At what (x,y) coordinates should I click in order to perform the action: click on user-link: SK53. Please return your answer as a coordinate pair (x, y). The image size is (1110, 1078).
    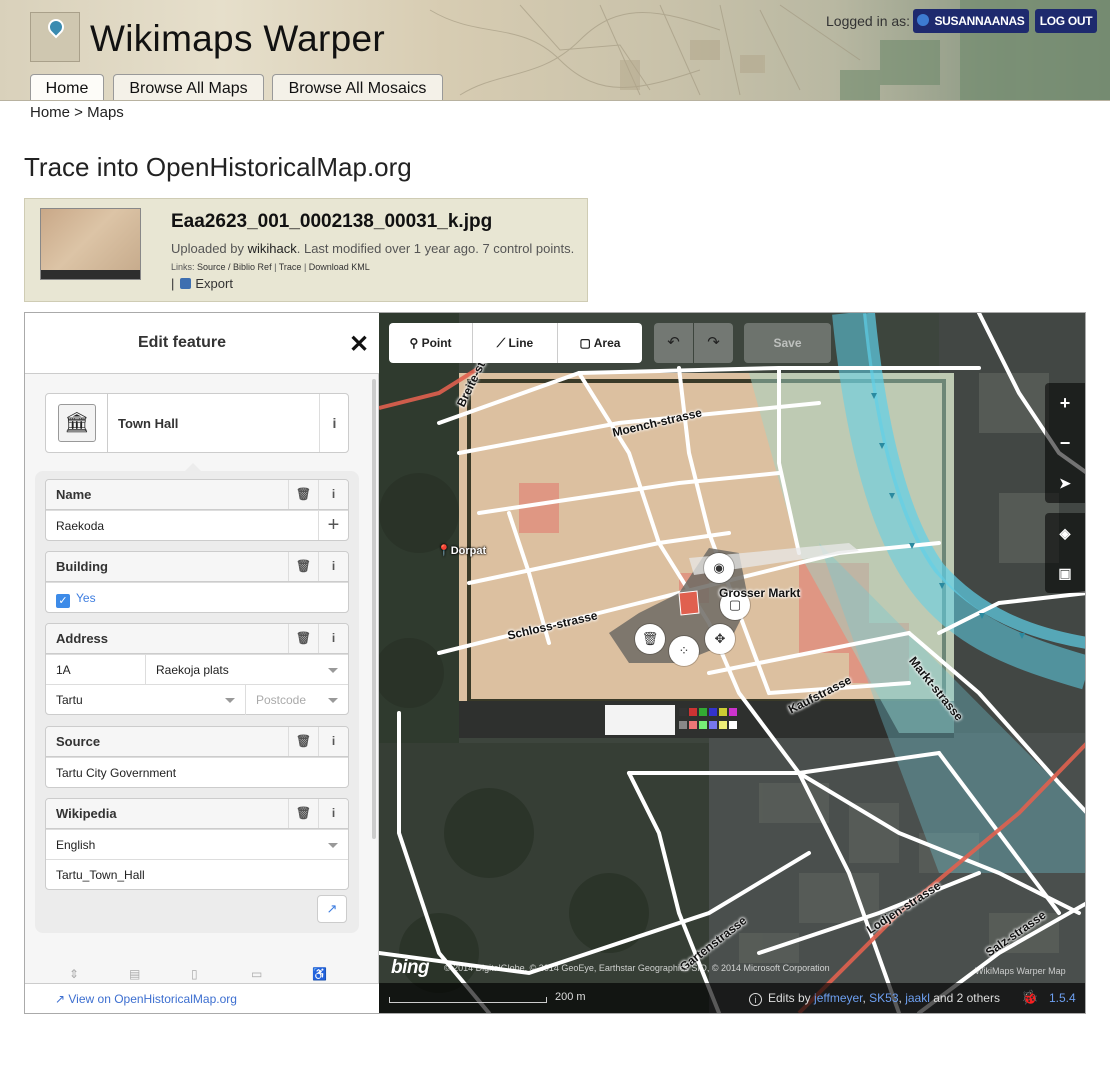
    Looking at the image, I should click on (883, 998).